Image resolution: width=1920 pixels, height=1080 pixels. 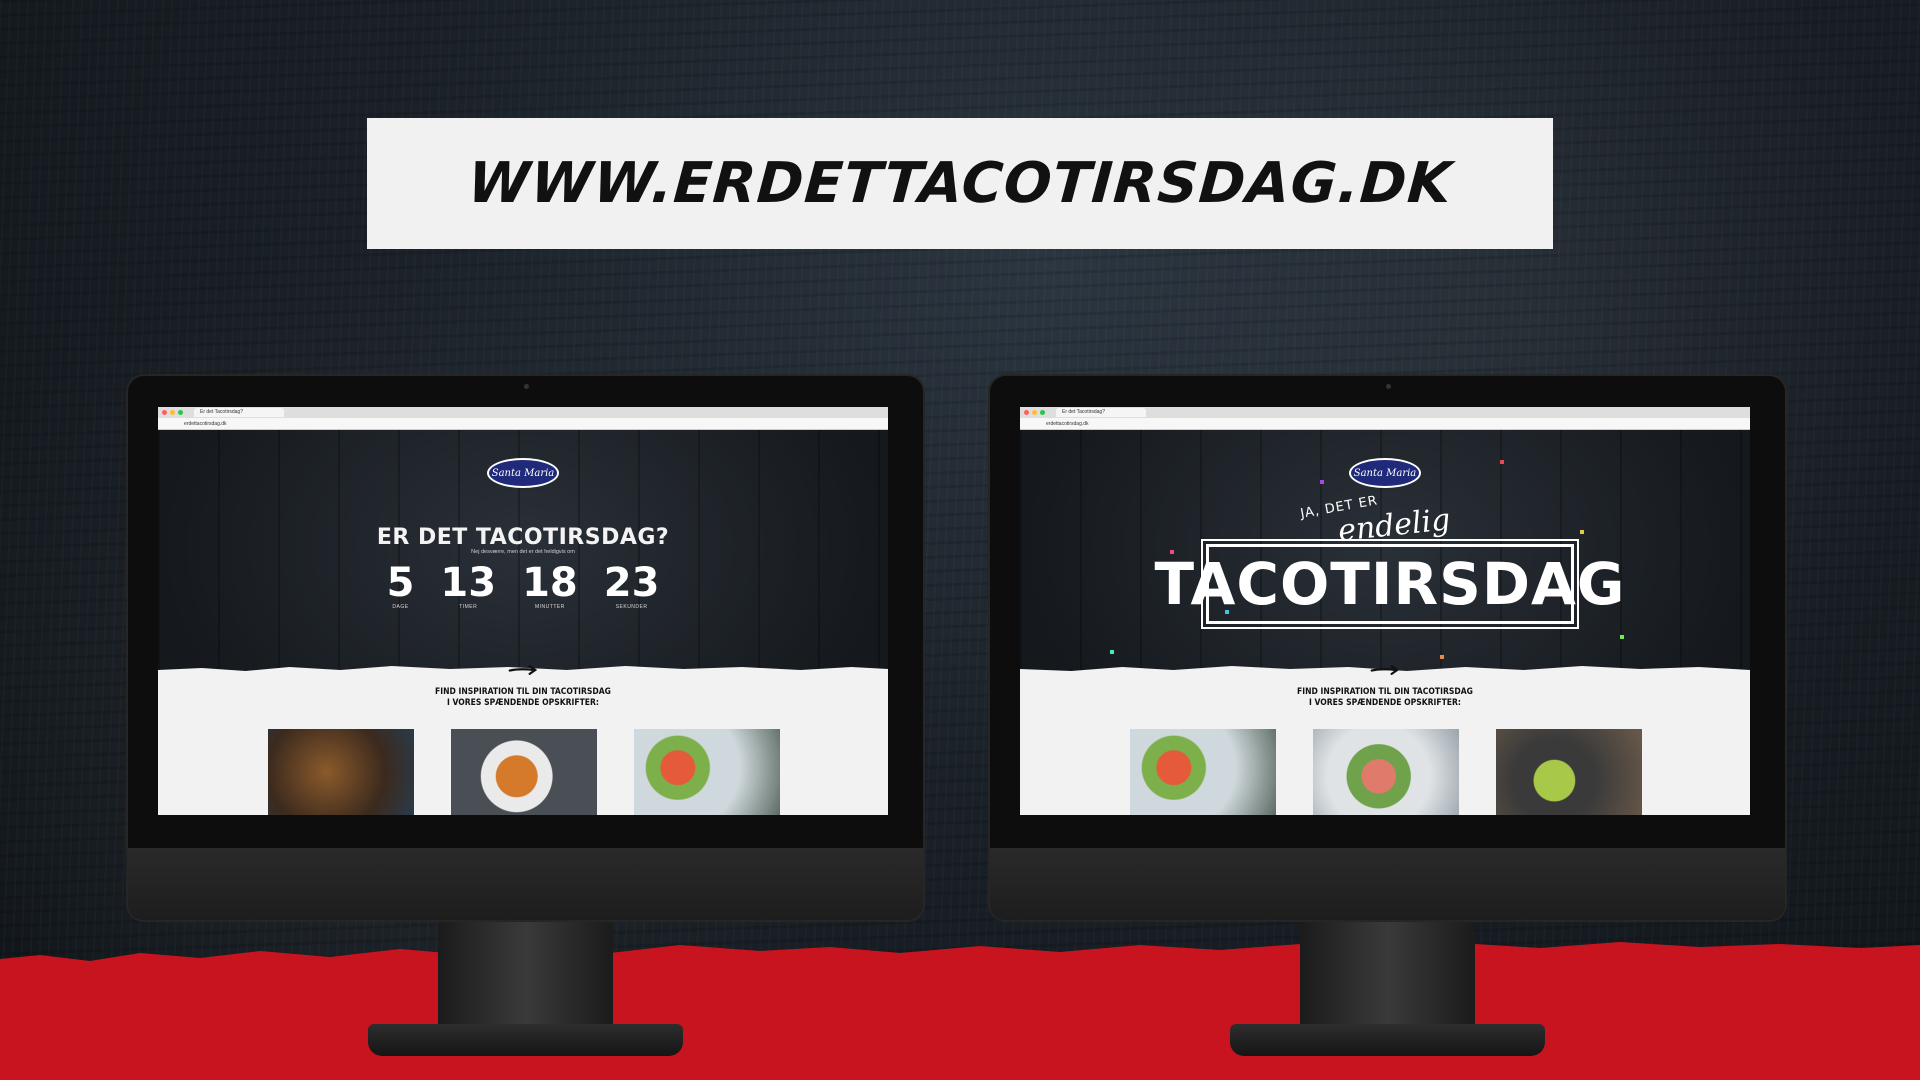 I want to click on countdown-minutes: 18 MINUTTER, so click(x=550, y=586).